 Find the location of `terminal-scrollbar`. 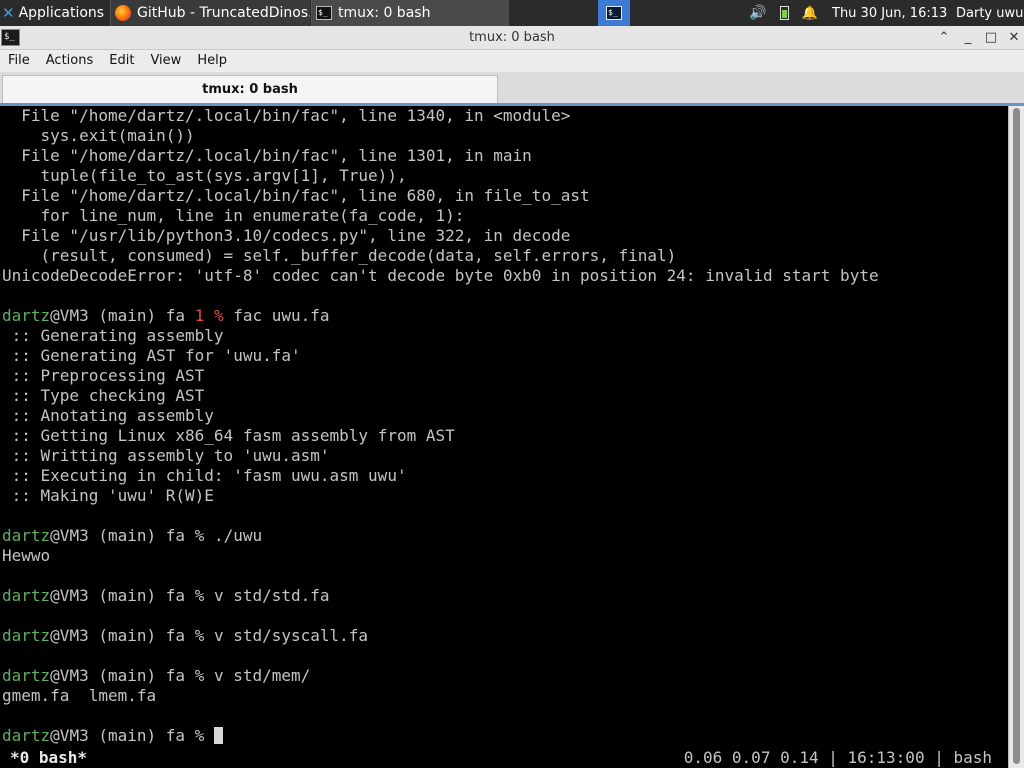

terminal-scrollbar is located at coordinates (1016, 437).